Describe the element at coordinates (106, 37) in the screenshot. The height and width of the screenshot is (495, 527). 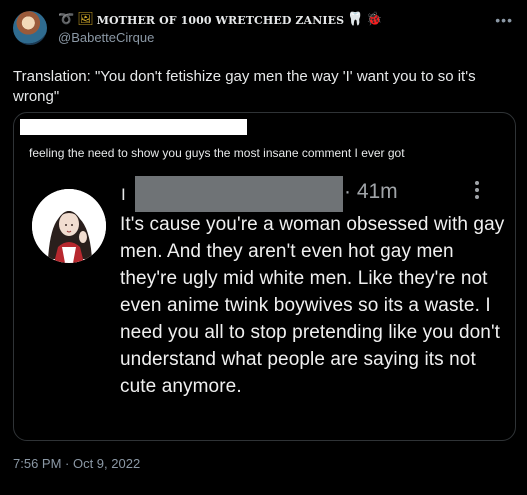
I see `author-handle: @BabetteCirque` at that location.